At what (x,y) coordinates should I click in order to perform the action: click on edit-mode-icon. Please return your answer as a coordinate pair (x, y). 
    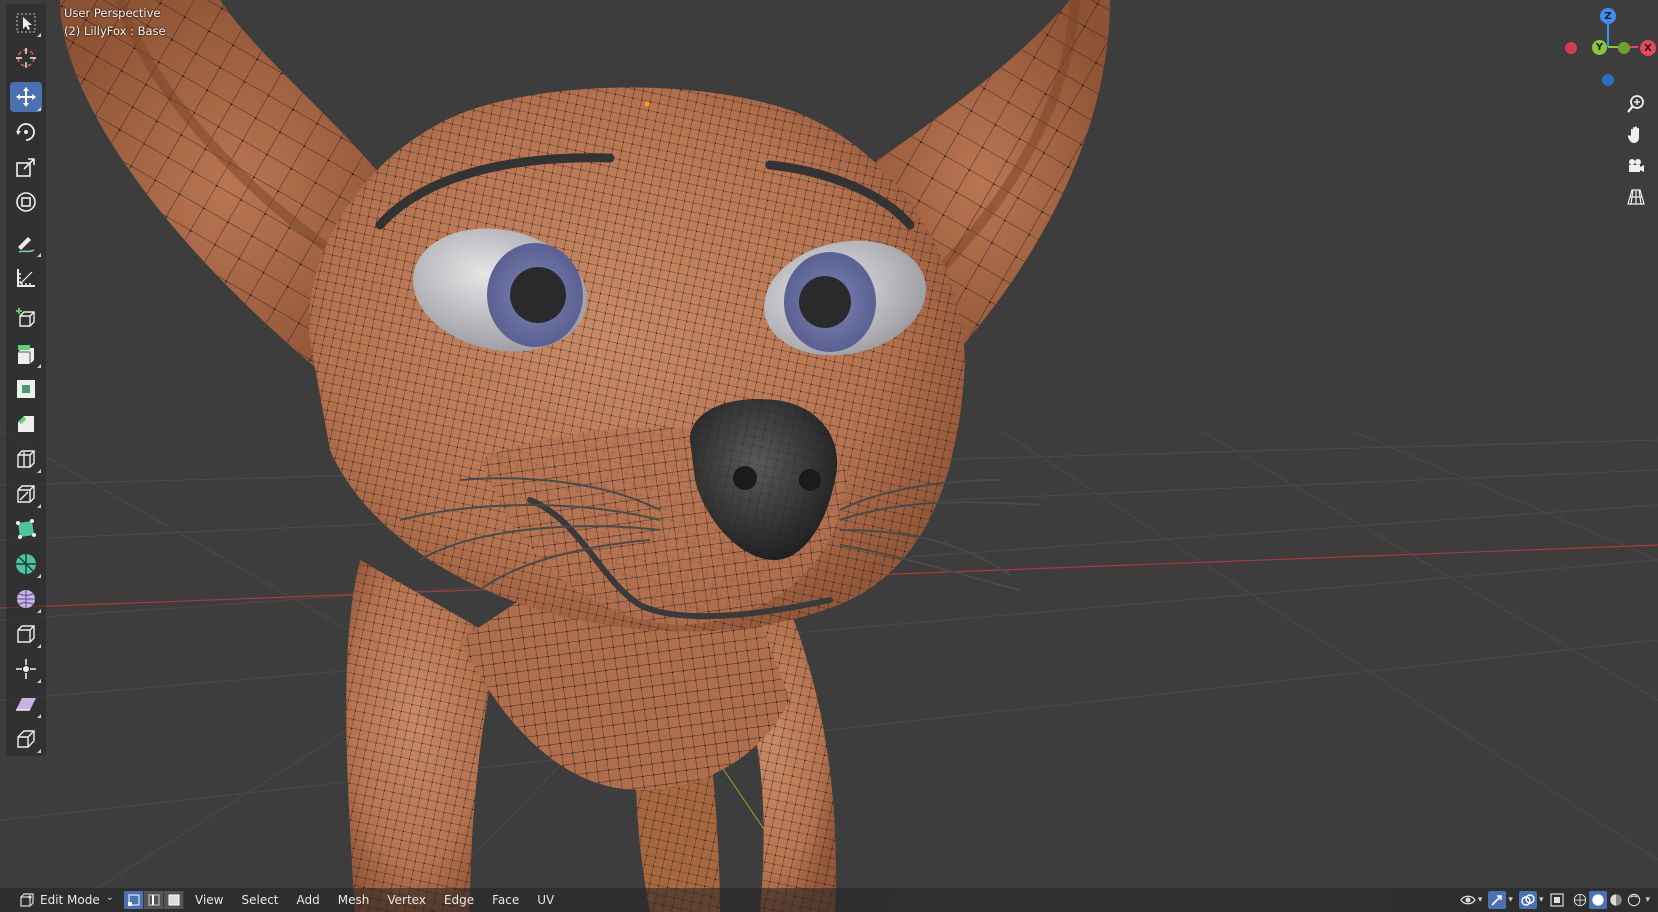
    Looking at the image, I should click on (27, 900).